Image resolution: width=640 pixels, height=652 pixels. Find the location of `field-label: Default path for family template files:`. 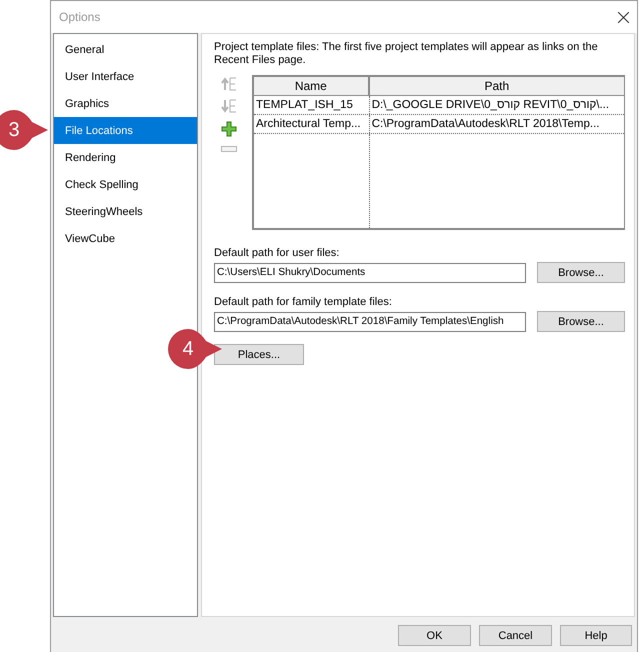

field-label: Default path for family template files: is located at coordinates (303, 302).